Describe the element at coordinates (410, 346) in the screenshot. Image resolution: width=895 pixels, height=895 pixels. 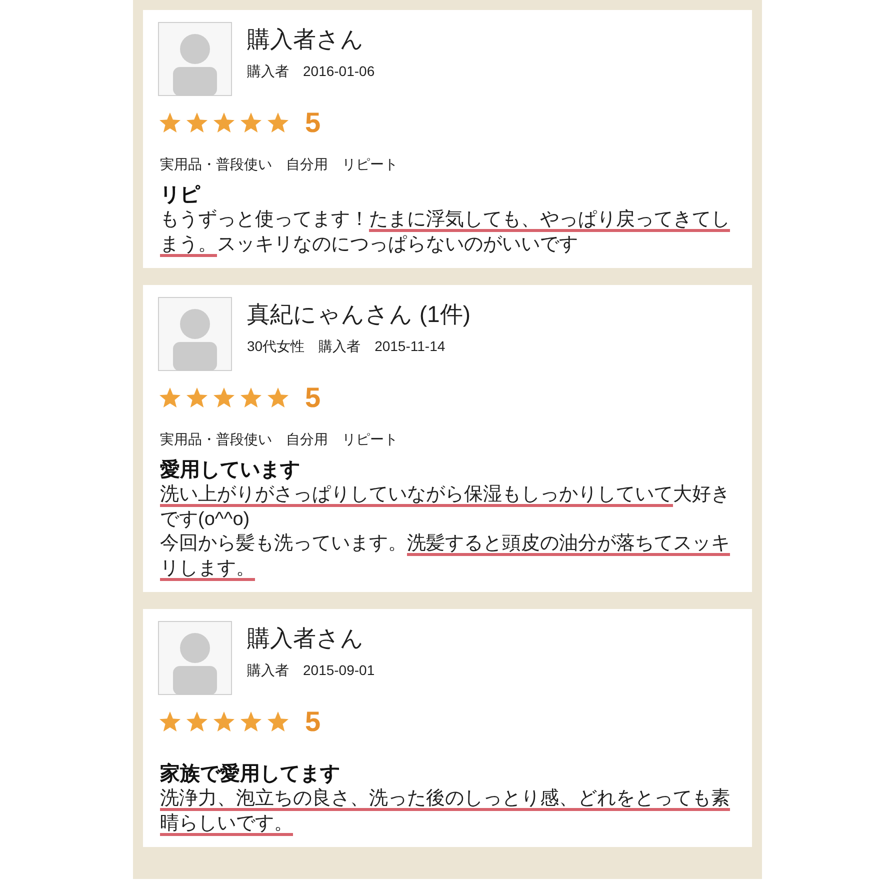
I see `review-meta-text: 2015-11-14` at that location.